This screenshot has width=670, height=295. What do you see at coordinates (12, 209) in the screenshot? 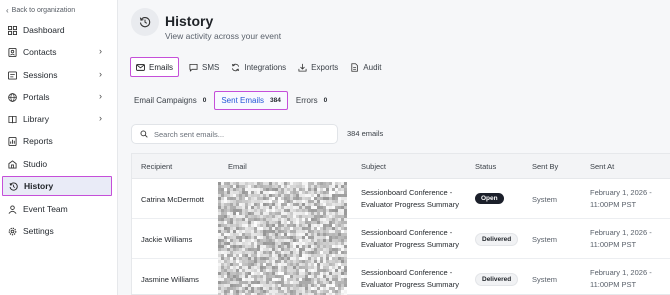
I see `team-icon` at bounding box center [12, 209].